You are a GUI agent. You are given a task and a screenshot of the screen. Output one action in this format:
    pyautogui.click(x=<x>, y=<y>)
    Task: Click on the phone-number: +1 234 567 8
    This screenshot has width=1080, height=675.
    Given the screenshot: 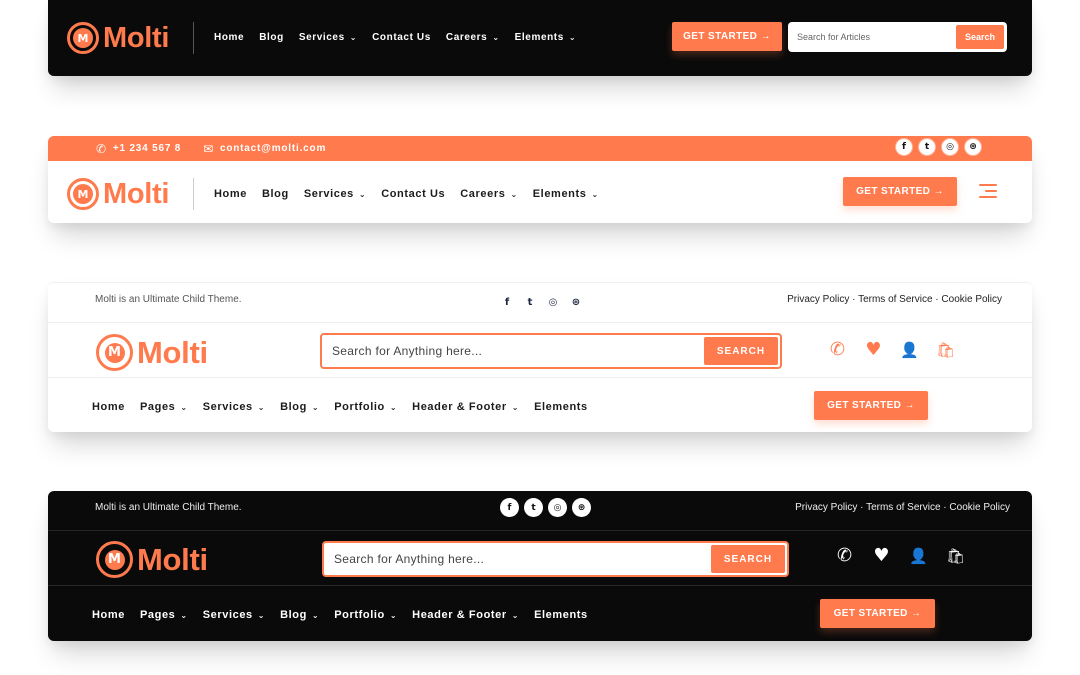 What is the action you would take?
    pyautogui.click(x=147, y=148)
    